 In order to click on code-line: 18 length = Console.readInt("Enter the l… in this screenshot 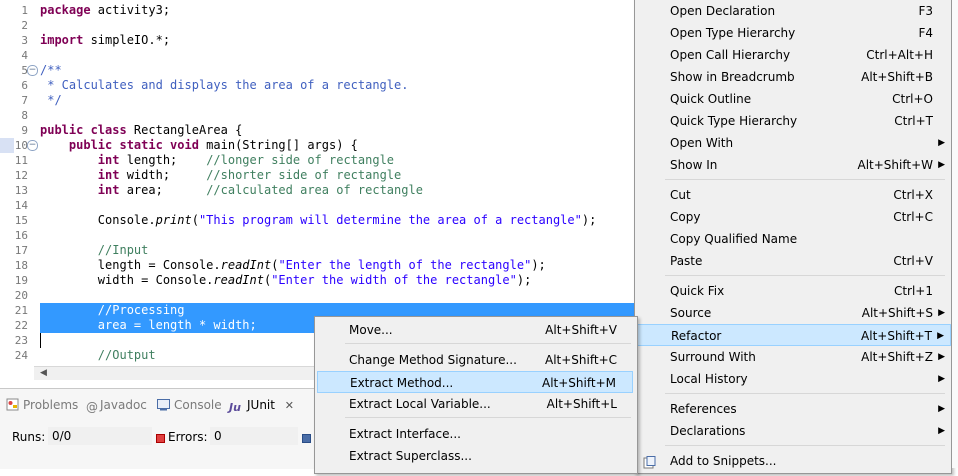, I will do `click(317, 265)`.